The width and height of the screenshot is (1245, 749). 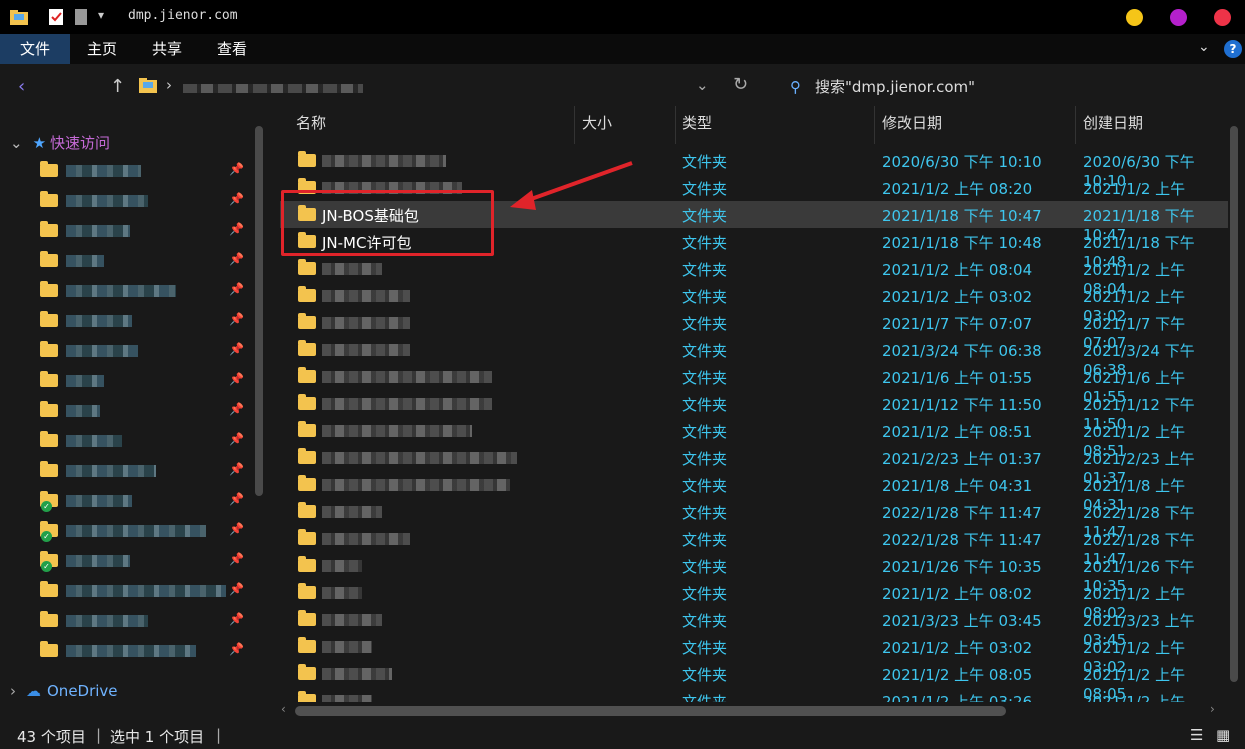 What do you see at coordinates (622, 734) in the screenshot?
I see `status-bar: 43 个项目 | 选中 1 个项目 | ☰ ▦` at bounding box center [622, 734].